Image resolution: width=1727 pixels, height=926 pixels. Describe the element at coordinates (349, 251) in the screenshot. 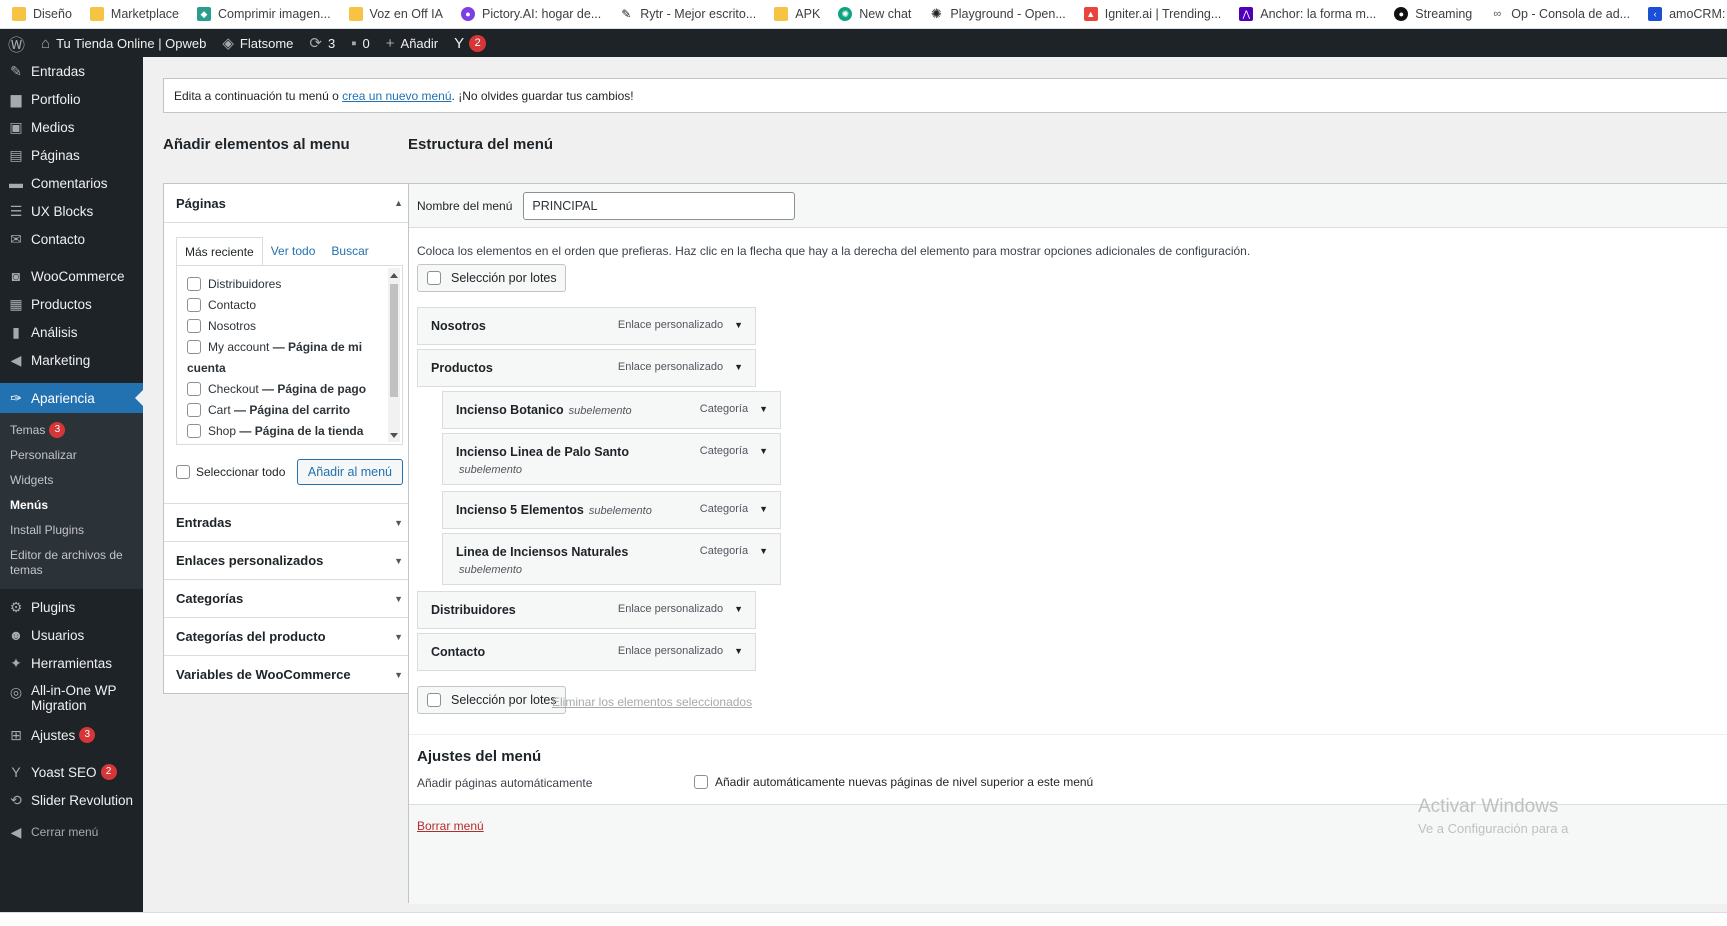

I see `tab-buscar: Buscar` at that location.